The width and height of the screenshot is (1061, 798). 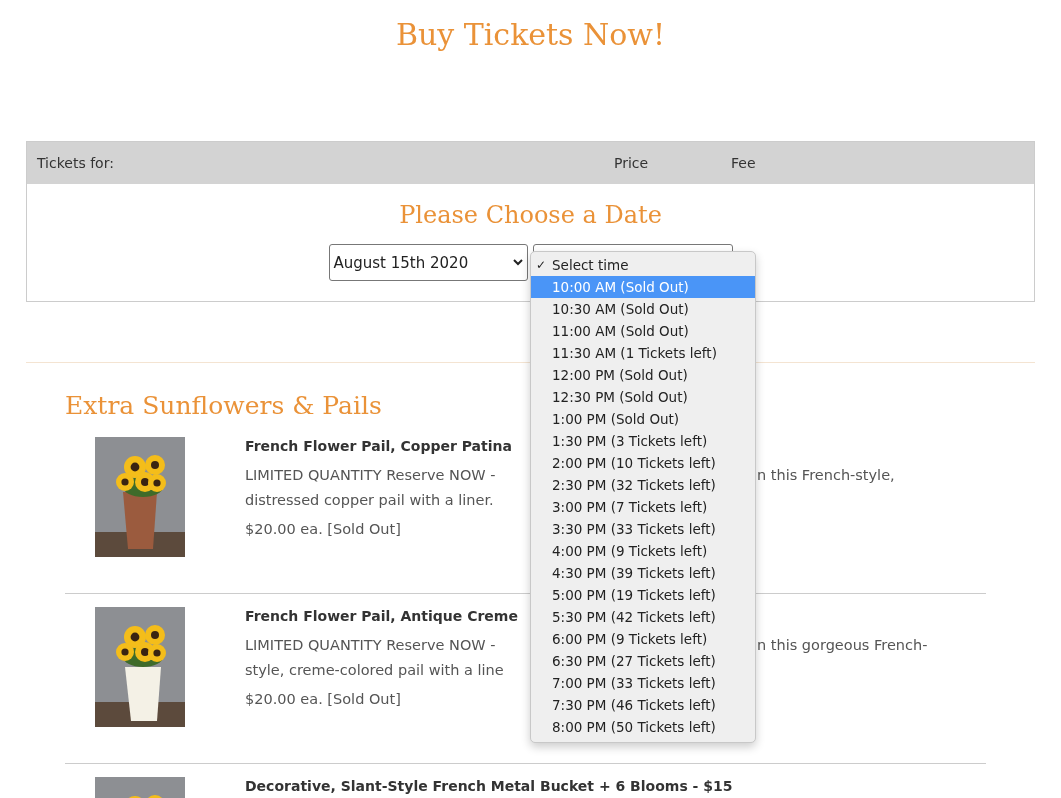 I want to click on product-description: style, creme-colored pail with a line, so click(x=375, y=670).